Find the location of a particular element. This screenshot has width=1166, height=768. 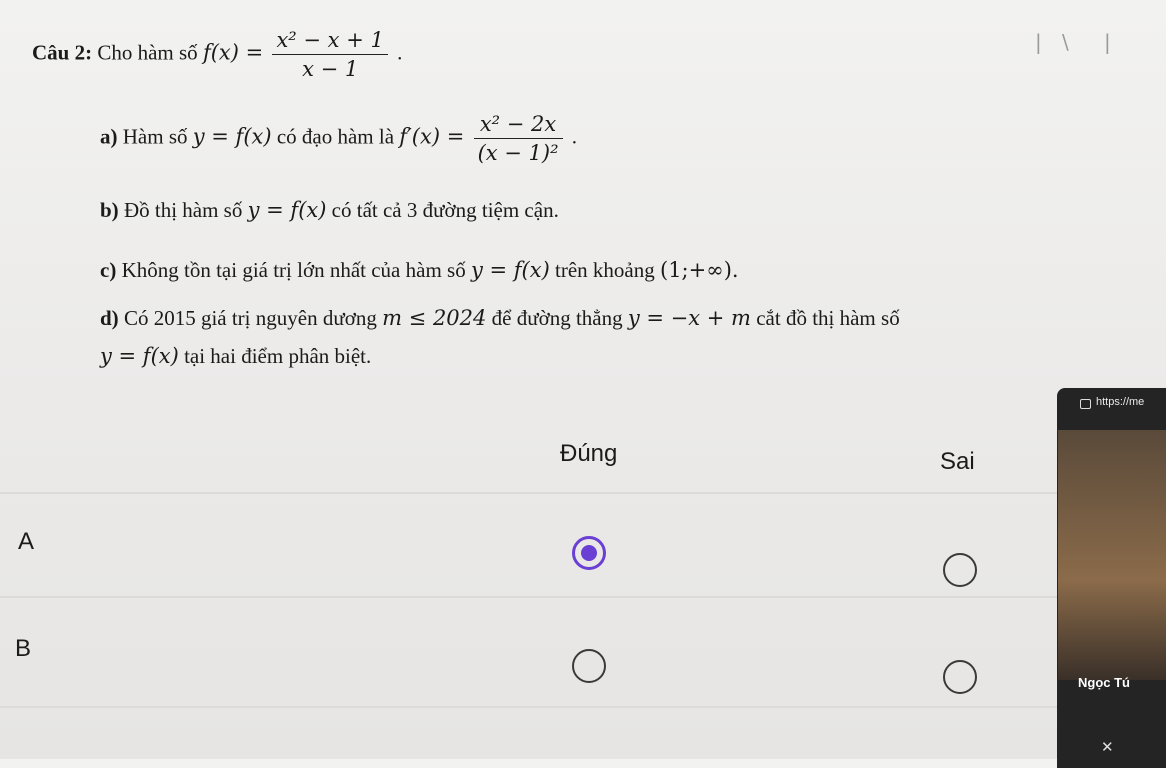

function-fraction: x² − x + 1 x − 1 is located at coordinates (330, 54).